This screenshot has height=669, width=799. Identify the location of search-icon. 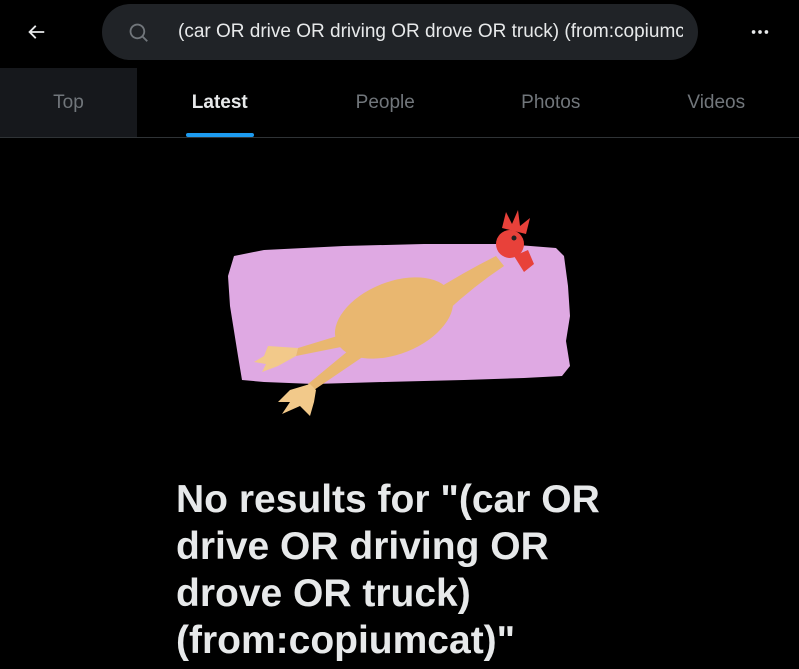
(138, 32).